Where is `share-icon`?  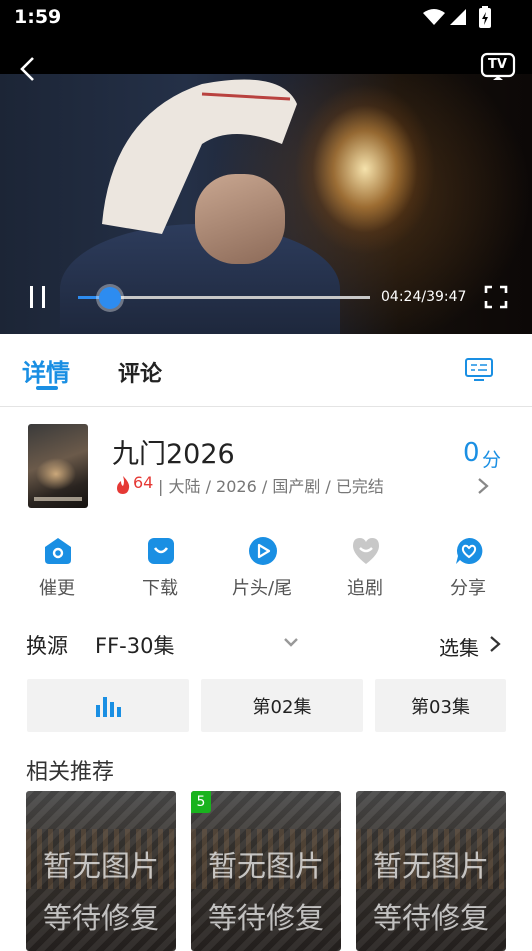
share-icon is located at coordinates (469, 550).